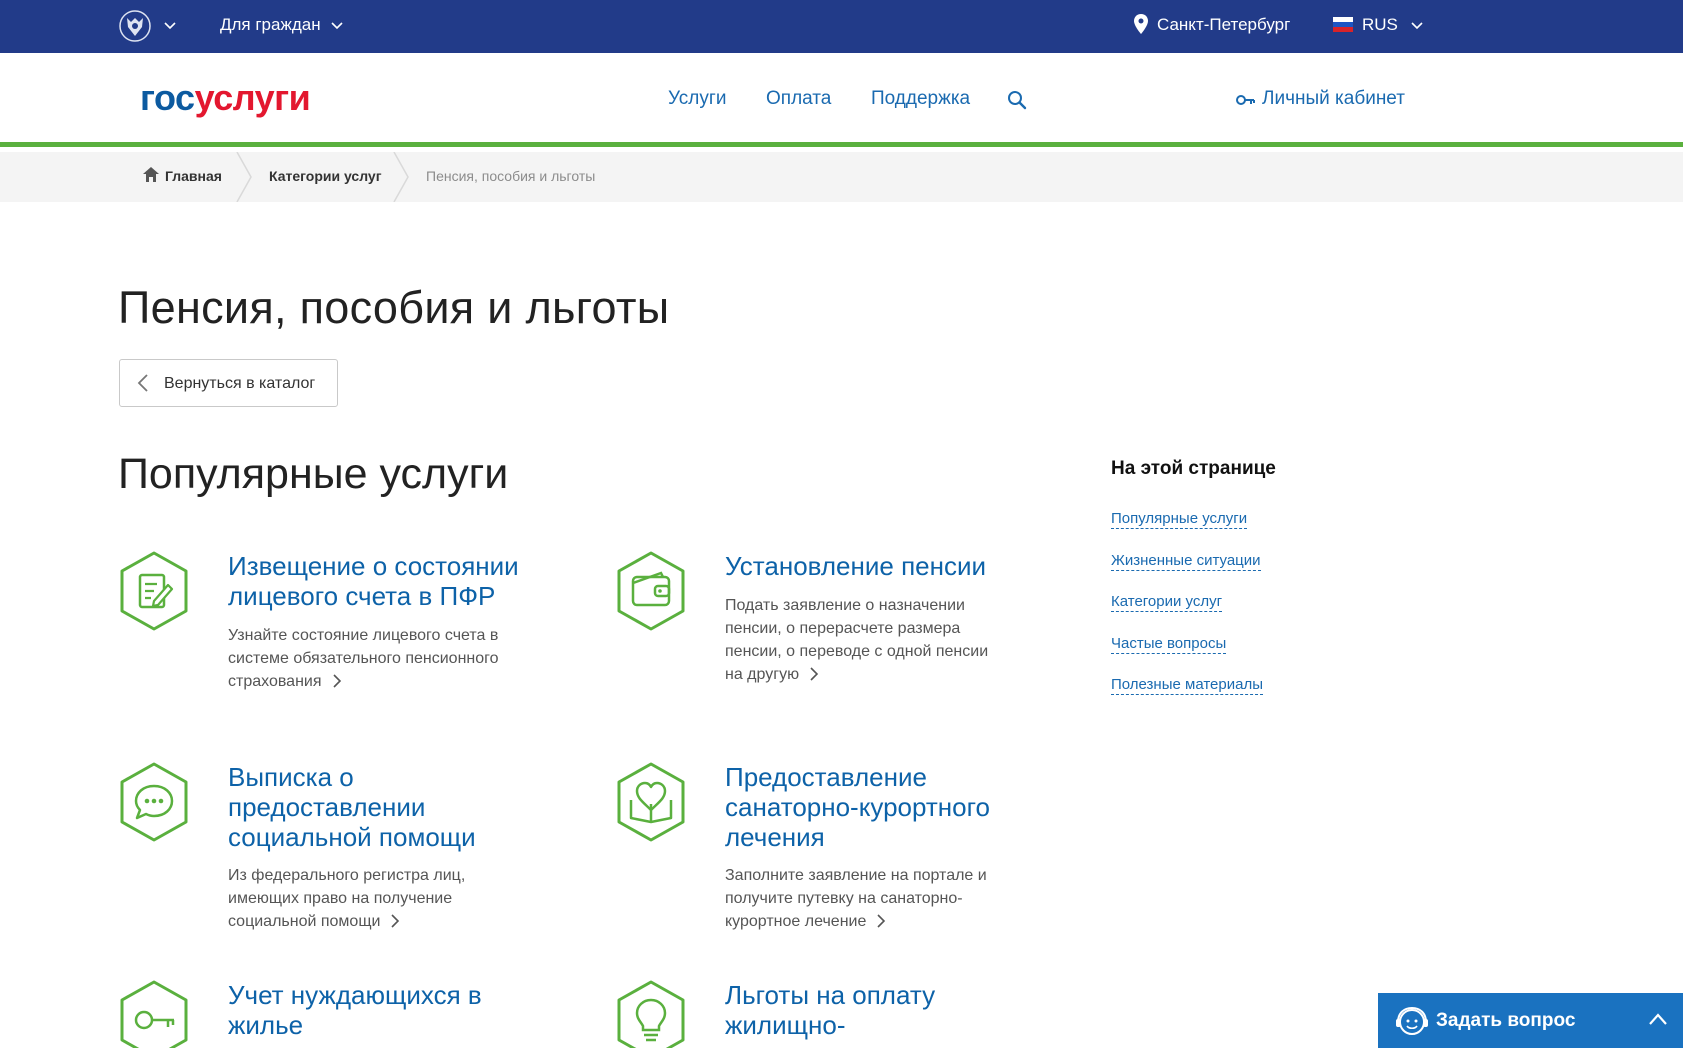  Describe the element at coordinates (135, 26) in the screenshot. I see `coat-of-arms-icon` at that location.